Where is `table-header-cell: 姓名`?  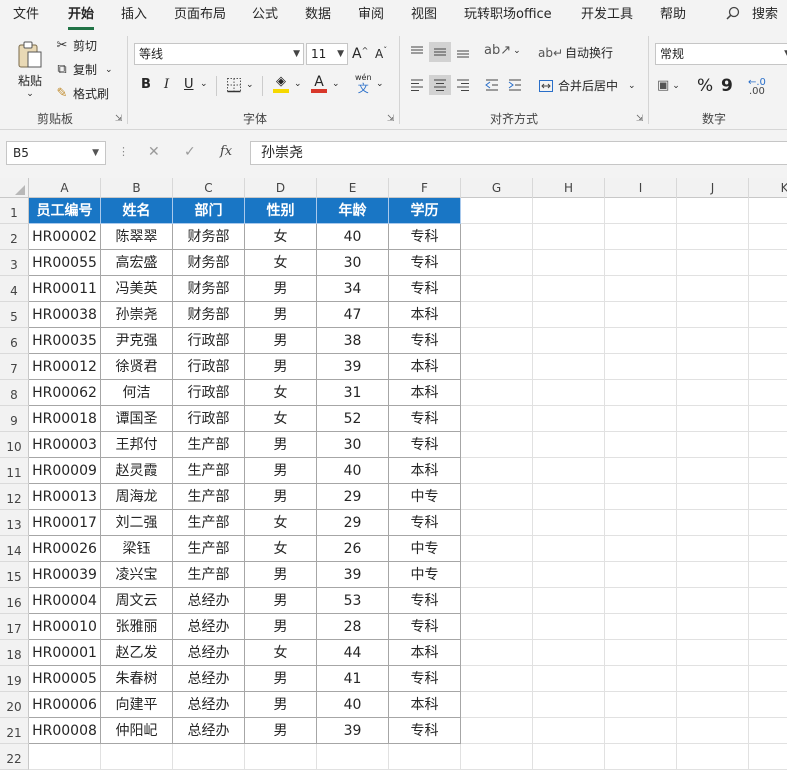 table-header-cell: 姓名 is located at coordinates (137, 211).